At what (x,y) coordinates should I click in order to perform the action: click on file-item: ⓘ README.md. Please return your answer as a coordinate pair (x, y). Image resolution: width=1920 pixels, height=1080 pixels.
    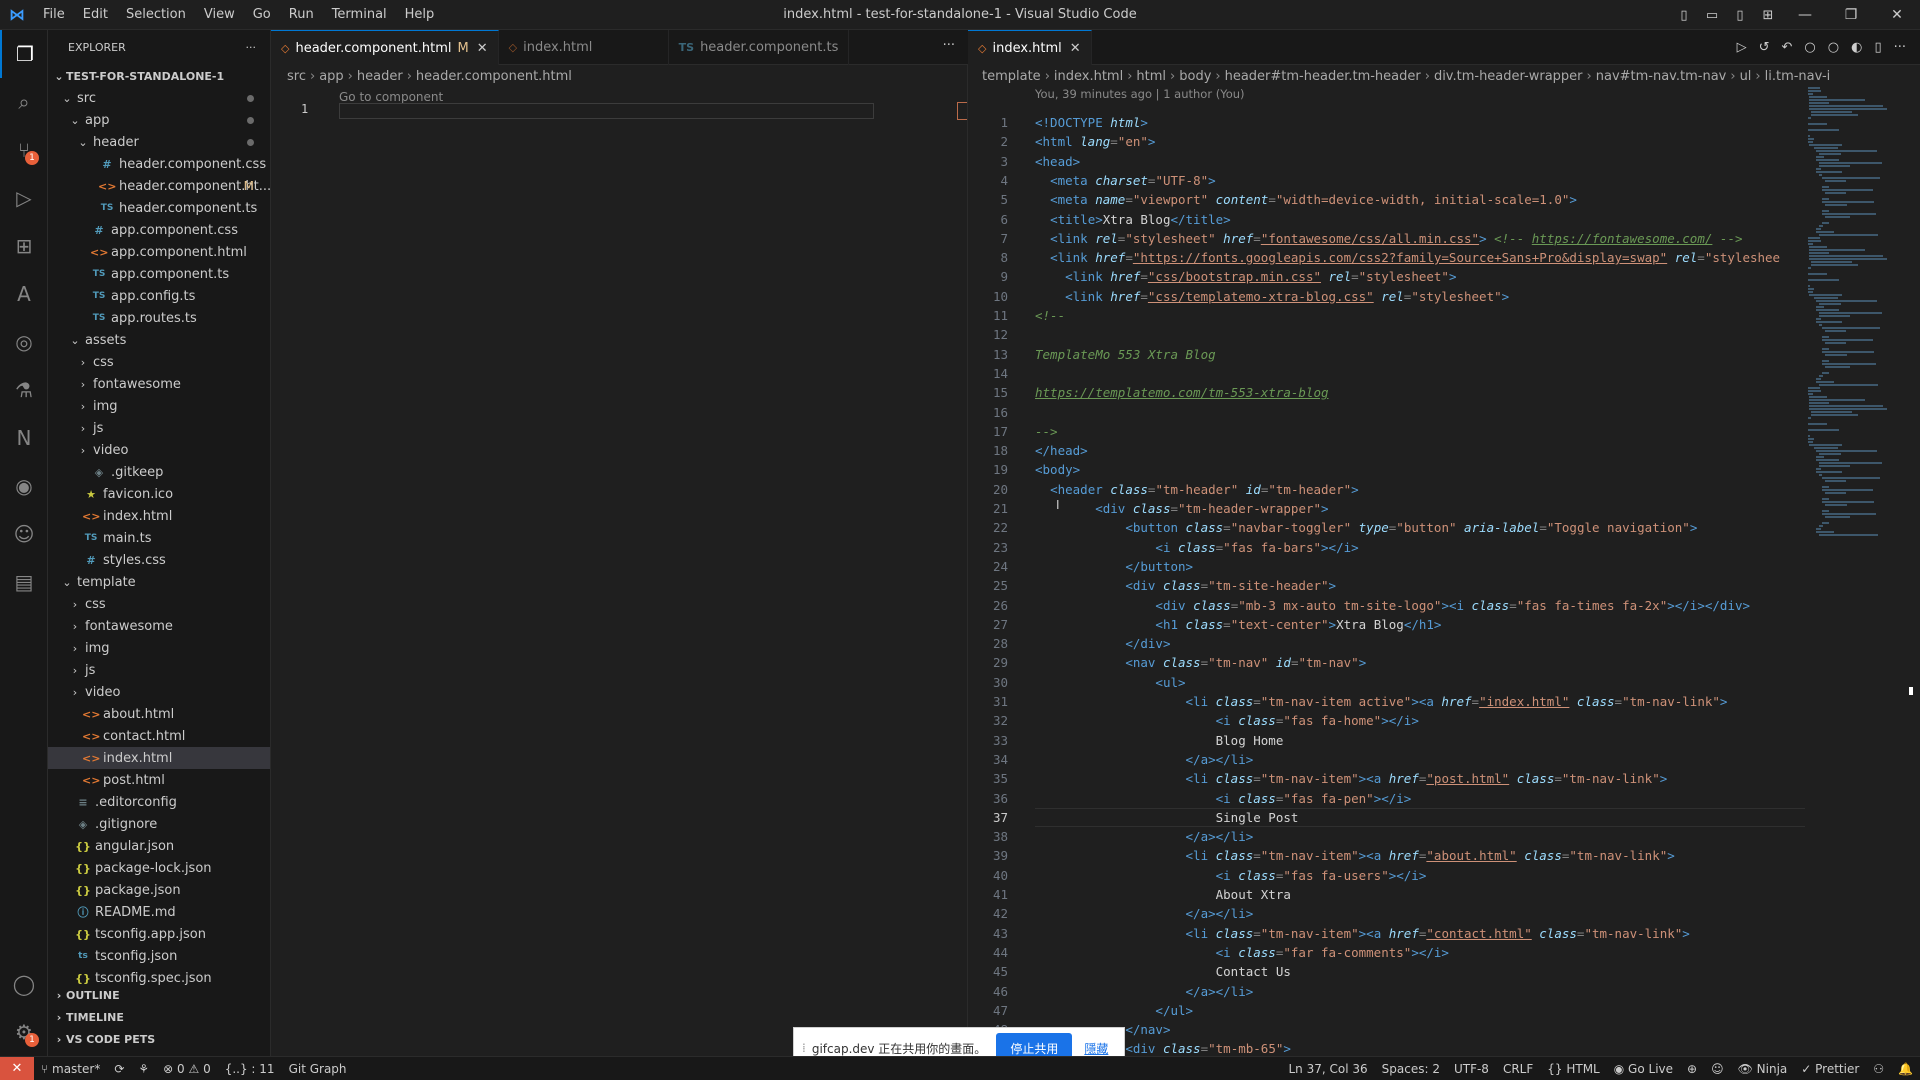
    Looking at the image, I should click on (159, 912).